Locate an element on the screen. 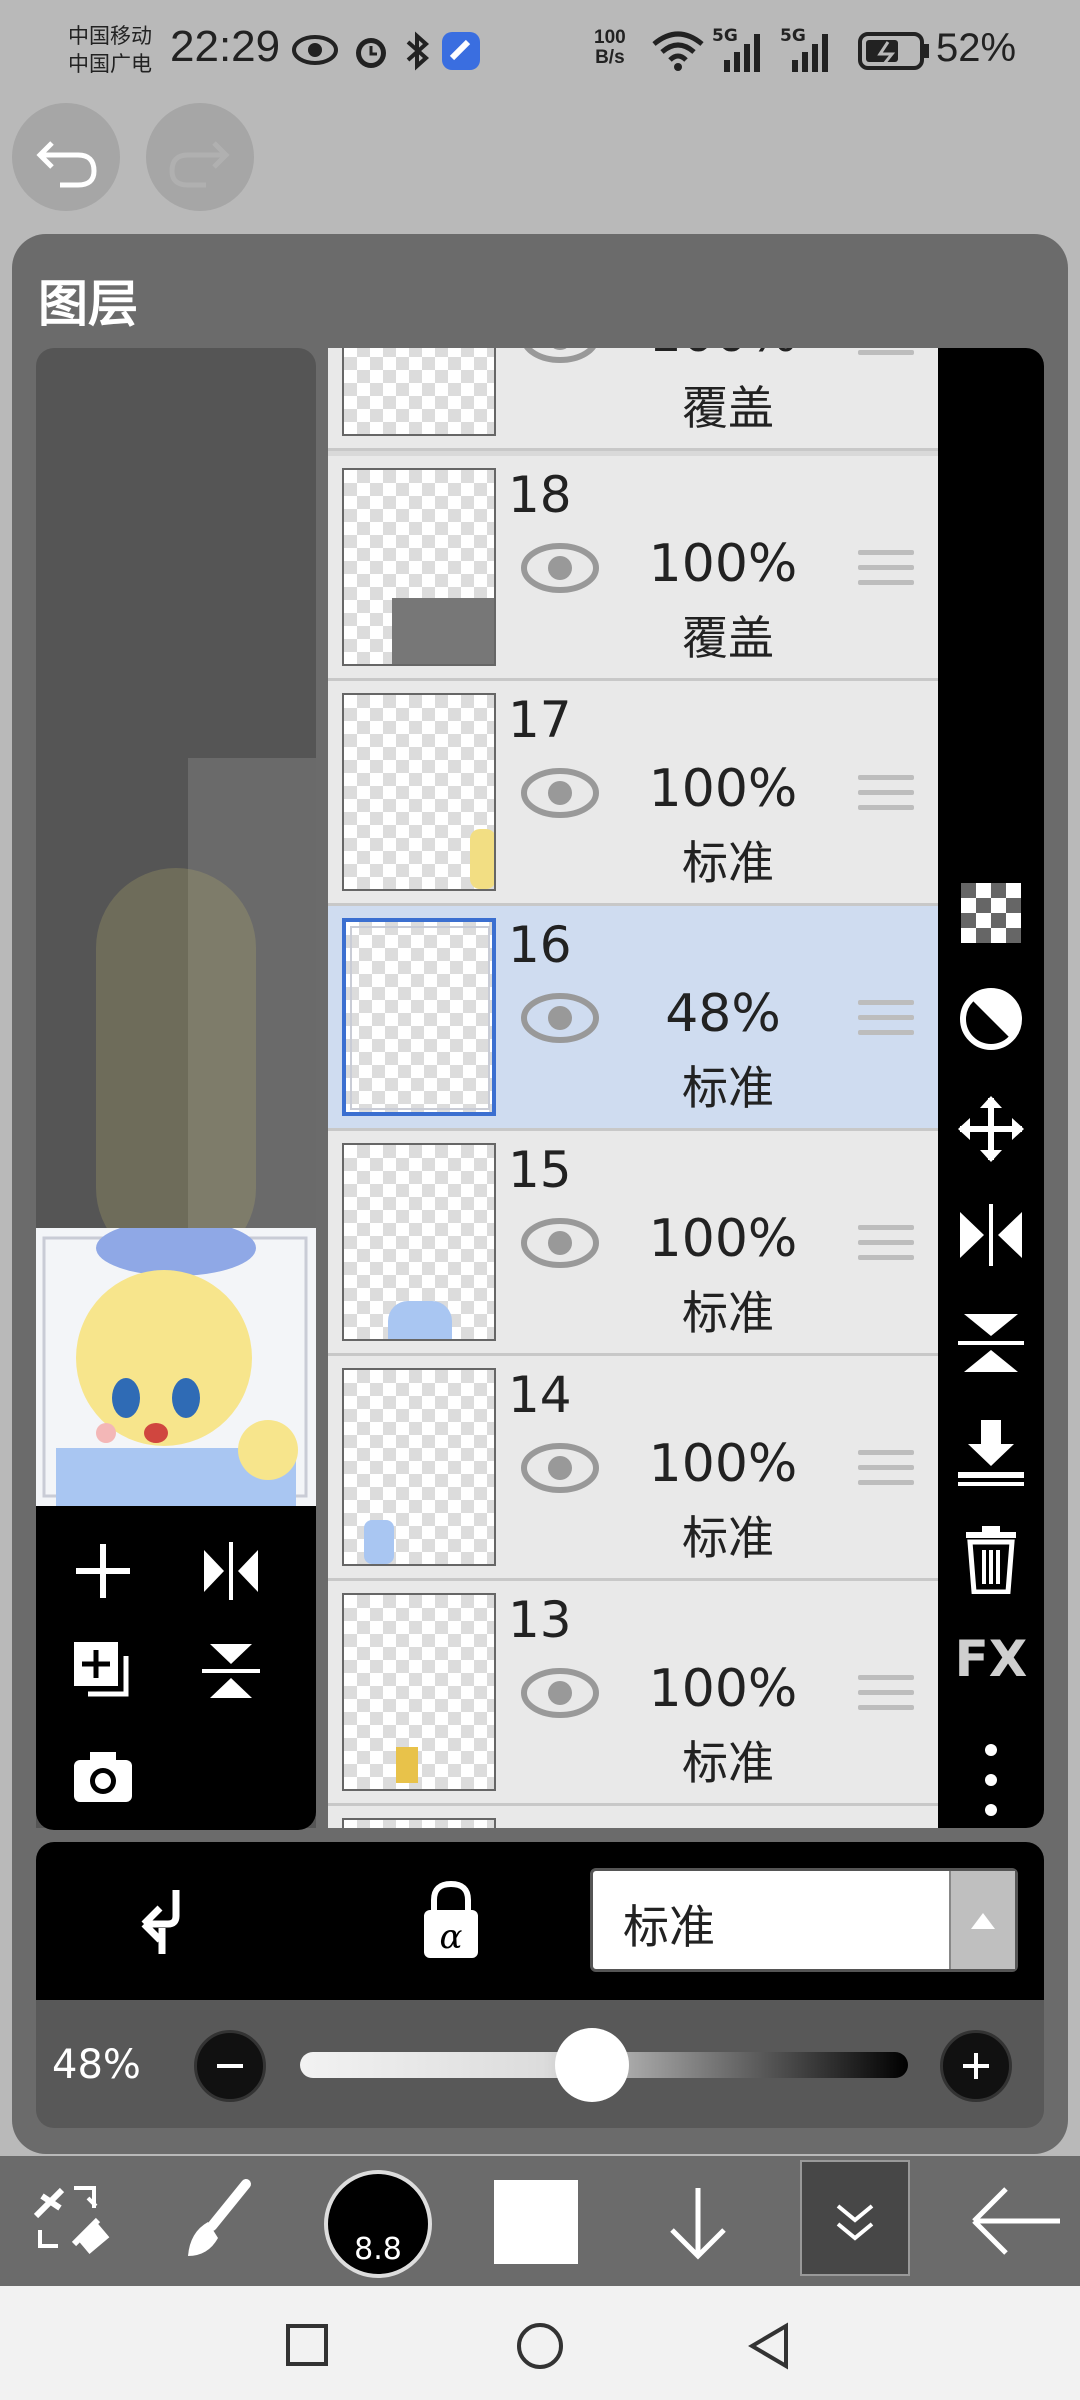 This screenshot has height=2400, width=1080. checkerboard-transparency-icon is located at coordinates (991, 913).